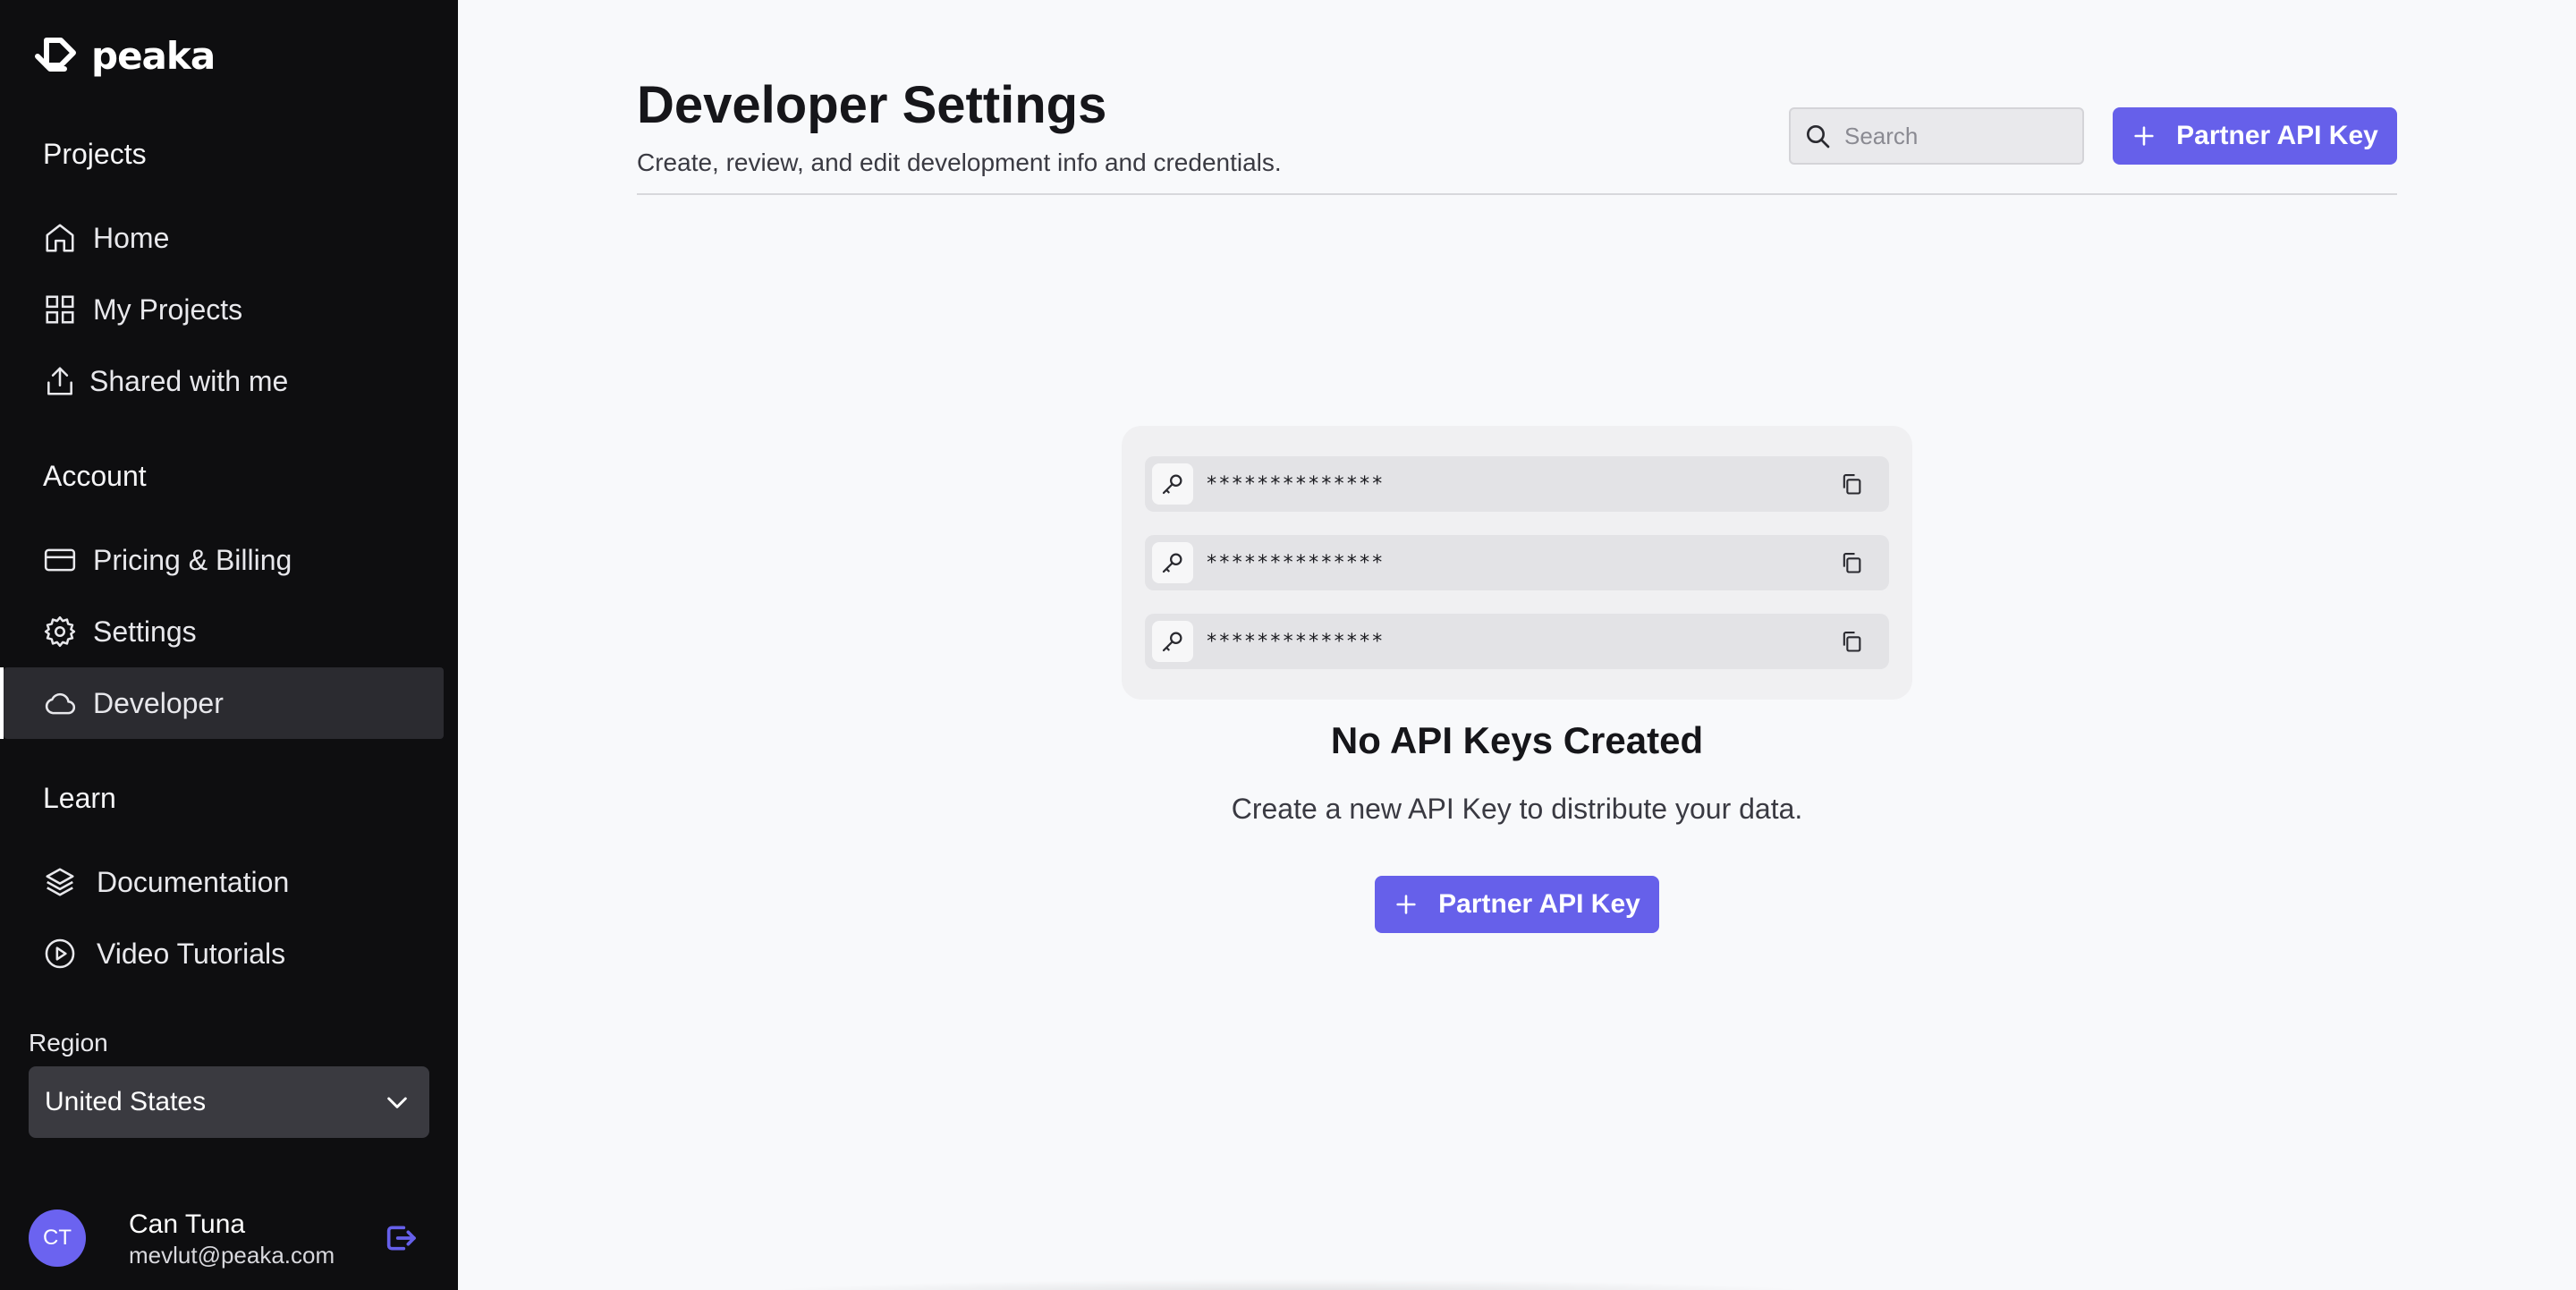  I want to click on create-partner-api-key-button: Partner API Key, so click(1517, 904).